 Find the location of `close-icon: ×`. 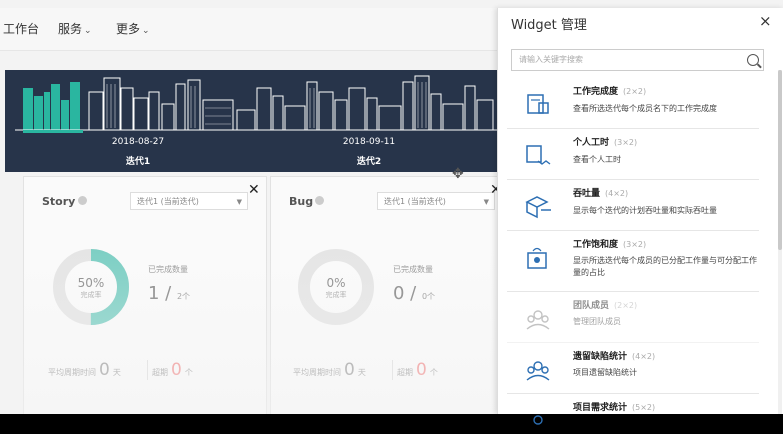

close-icon: × is located at coordinates (765, 21).